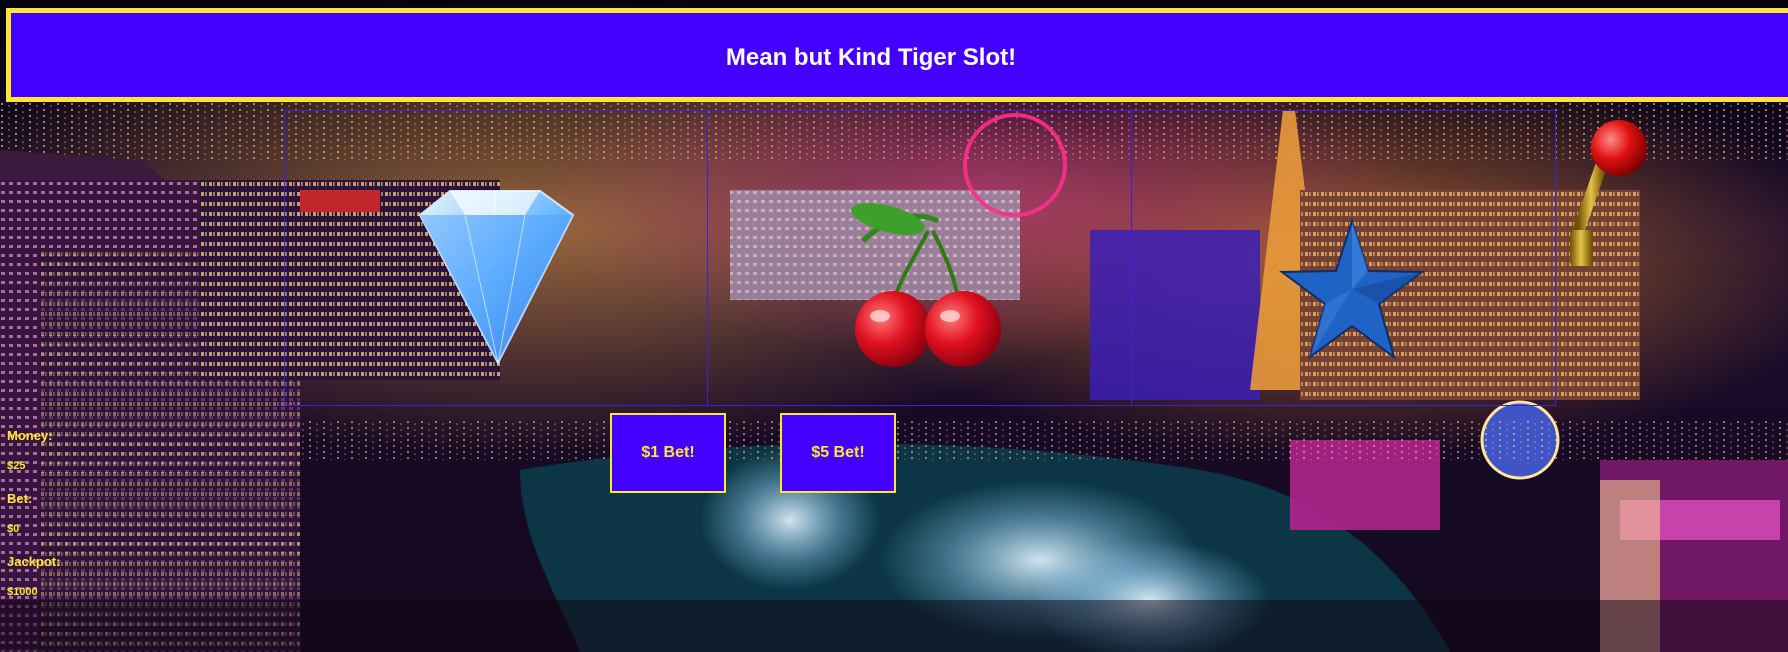 Image resolution: width=1788 pixels, height=652 pixels. I want to click on money-label: Money:, so click(30, 435).